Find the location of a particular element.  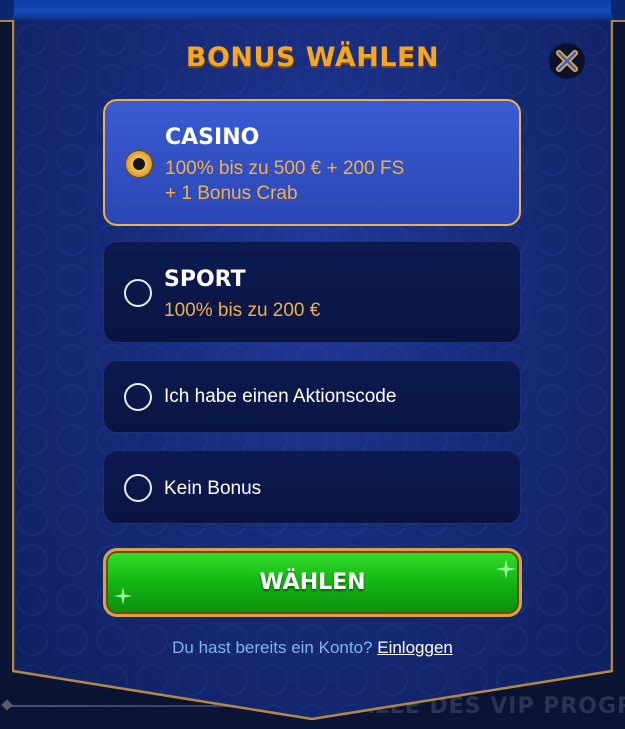

close-x-icon is located at coordinates (567, 61).